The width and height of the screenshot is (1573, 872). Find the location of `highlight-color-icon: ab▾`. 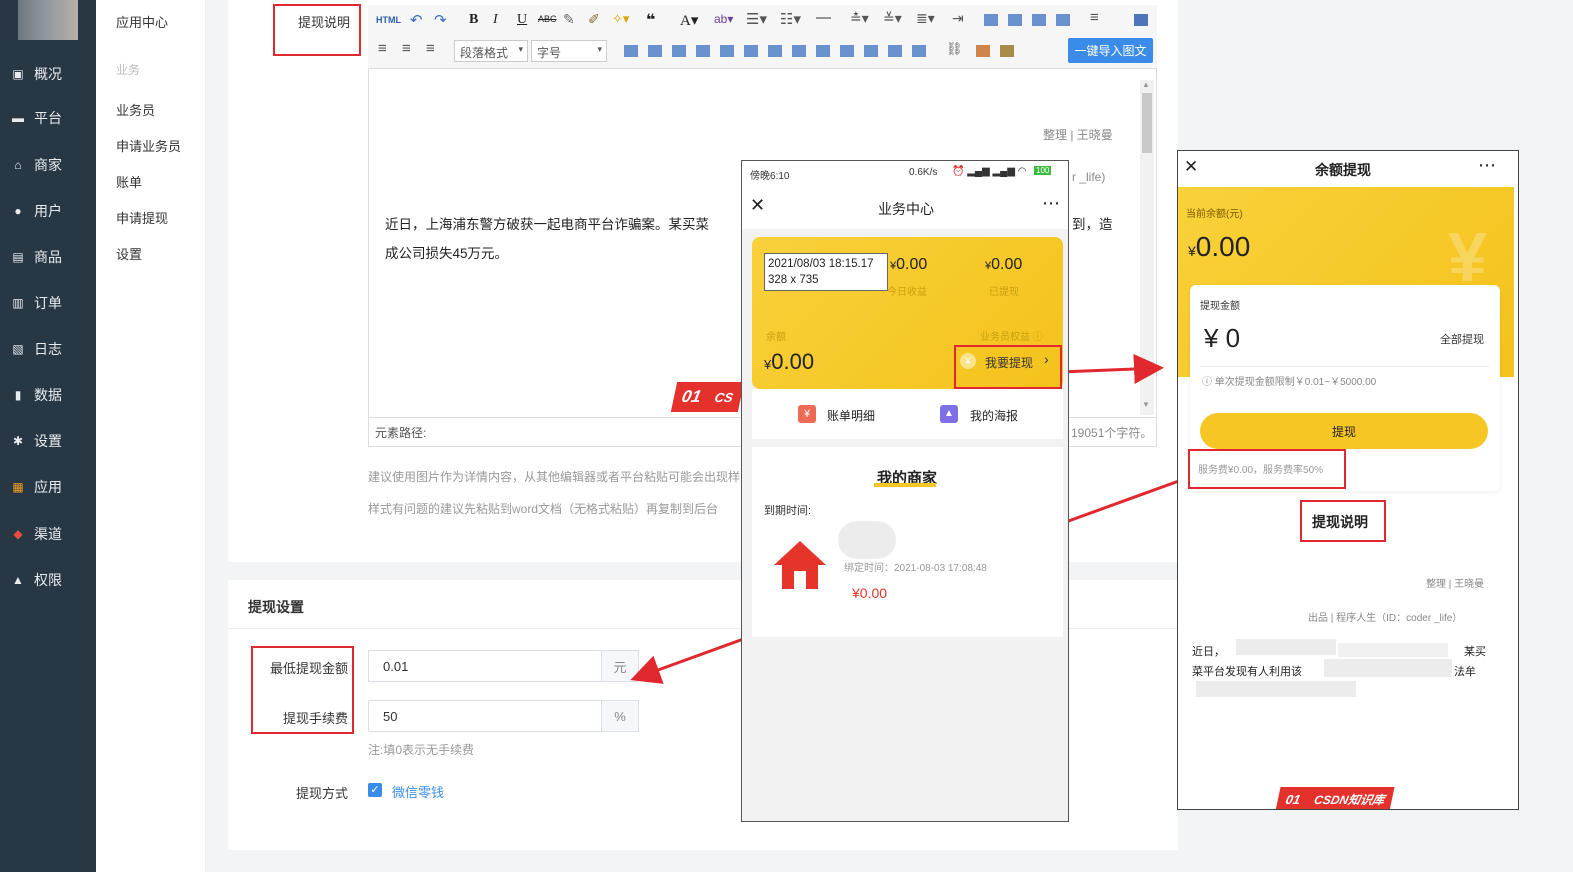

highlight-color-icon: ab▾ is located at coordinates (723, 19).